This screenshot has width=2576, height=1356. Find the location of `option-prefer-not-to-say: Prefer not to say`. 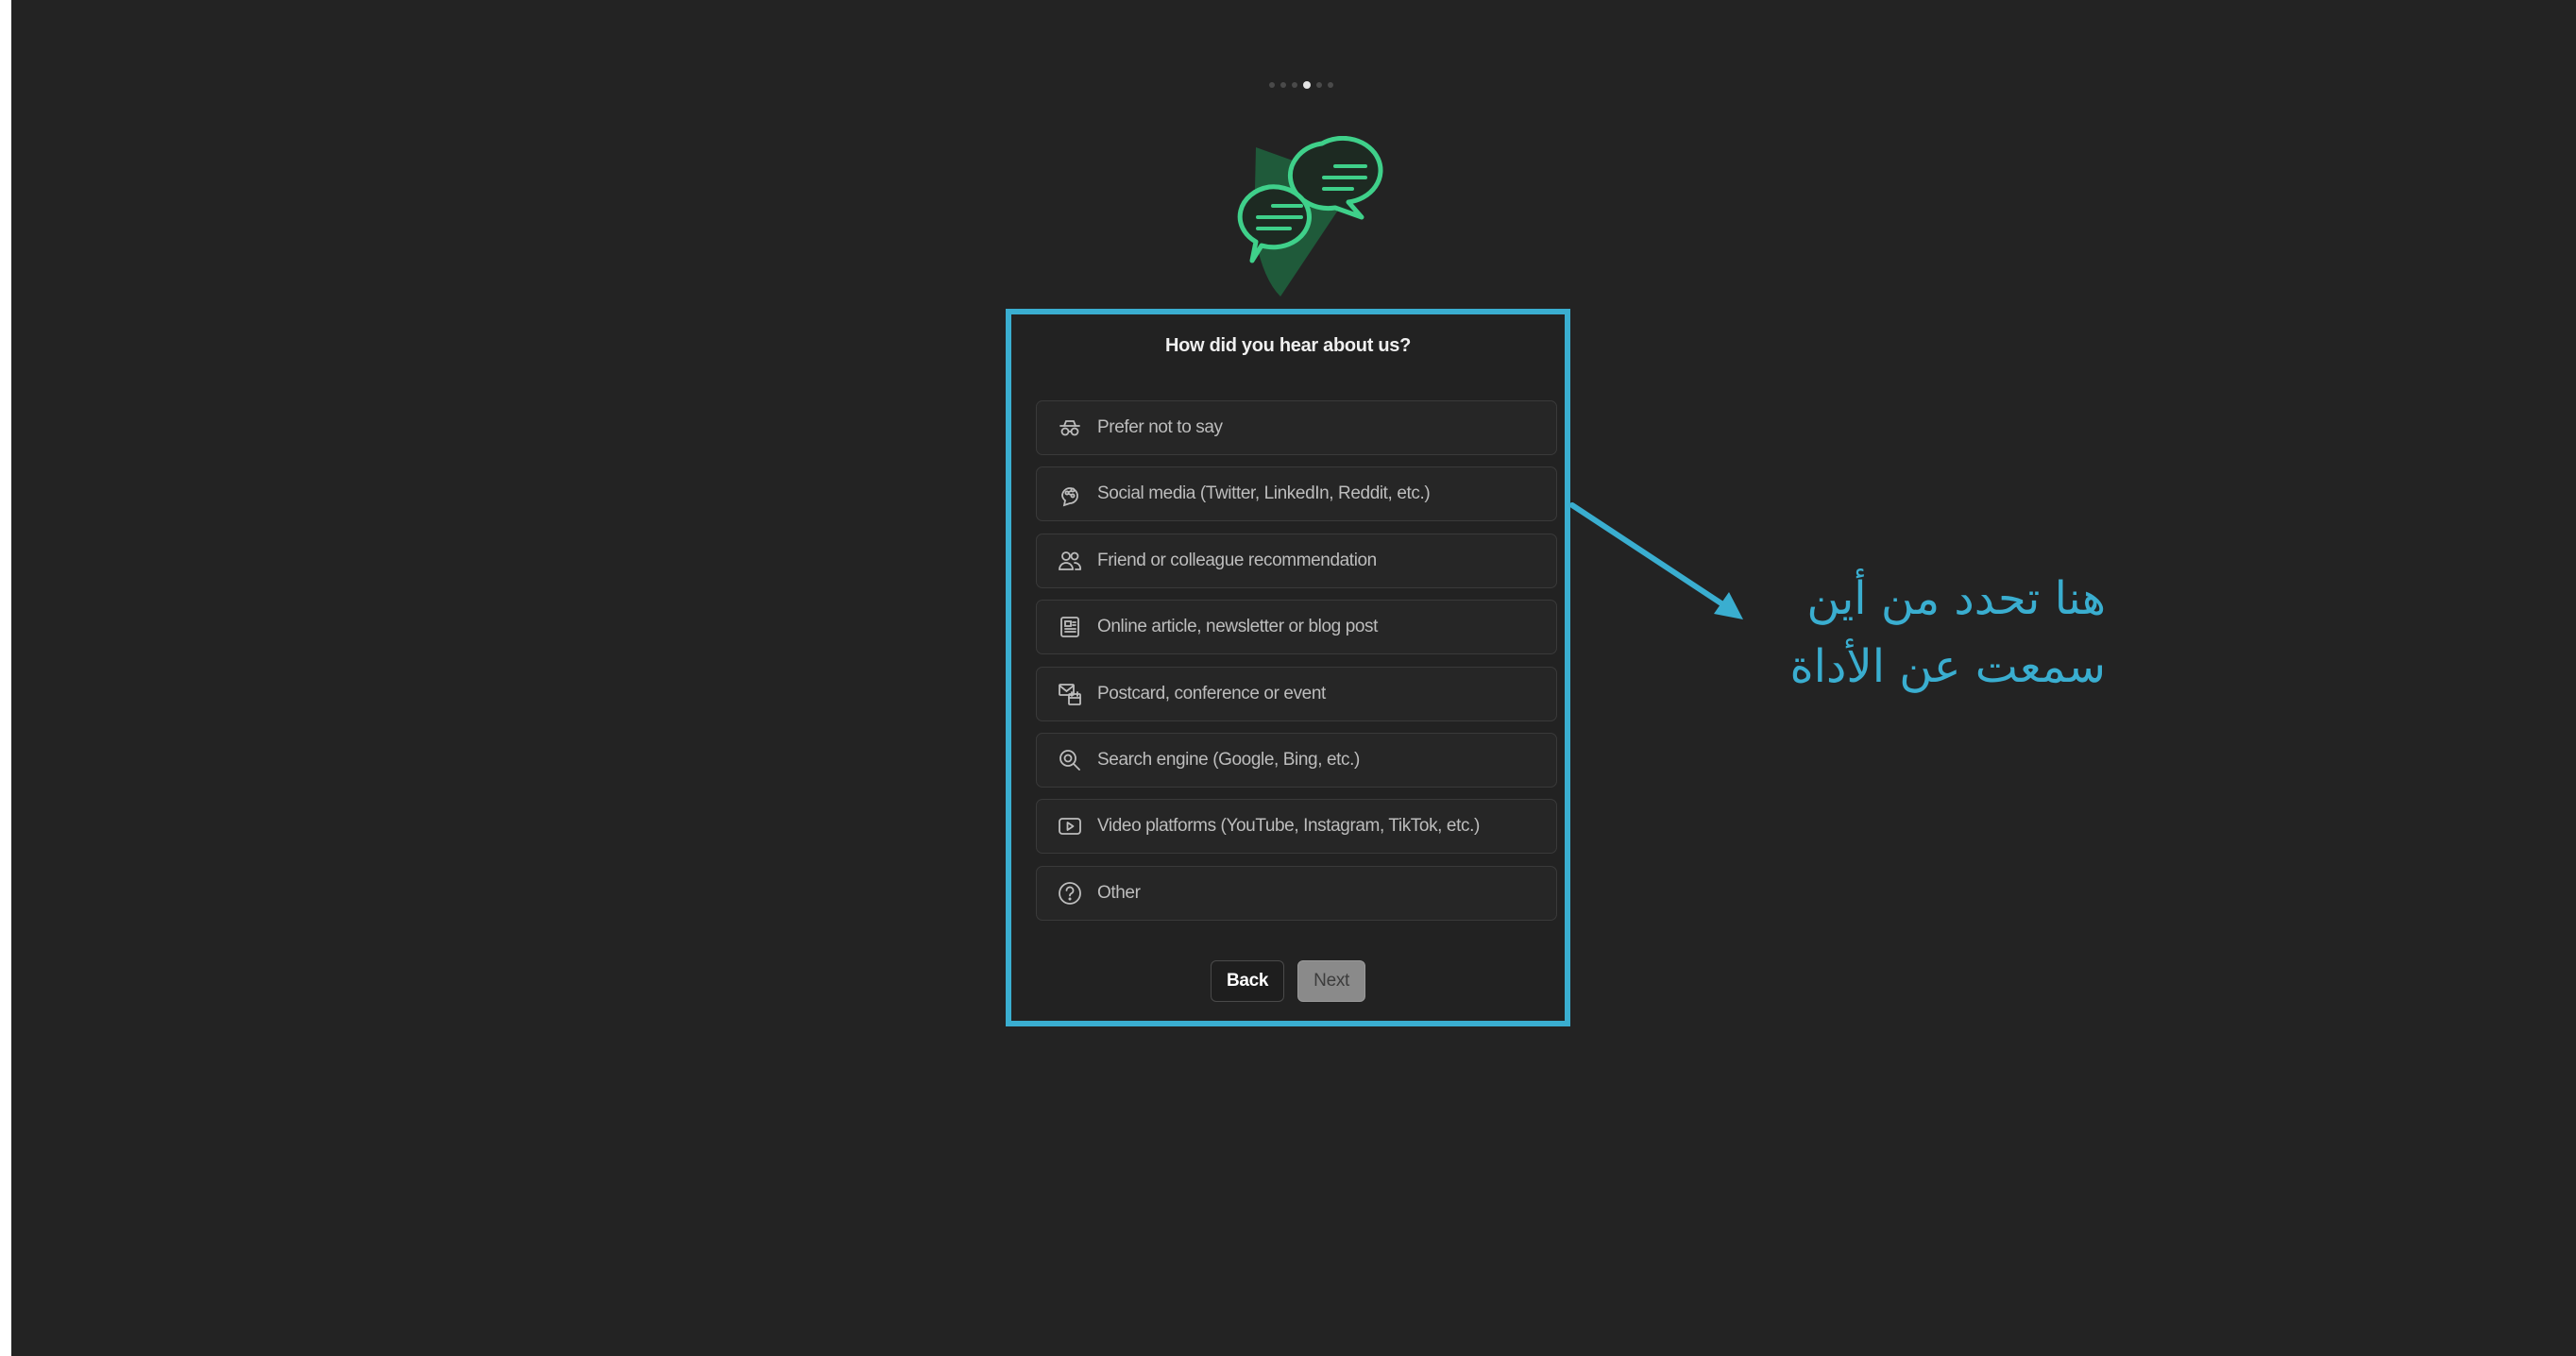

option-prefer-not-to-say: Prefer not to say is located at coordinates (1296, 427).